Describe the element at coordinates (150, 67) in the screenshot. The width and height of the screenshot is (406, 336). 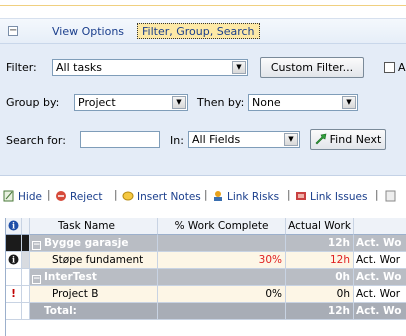
I see `filter-select: All tasks ▼` at that location.